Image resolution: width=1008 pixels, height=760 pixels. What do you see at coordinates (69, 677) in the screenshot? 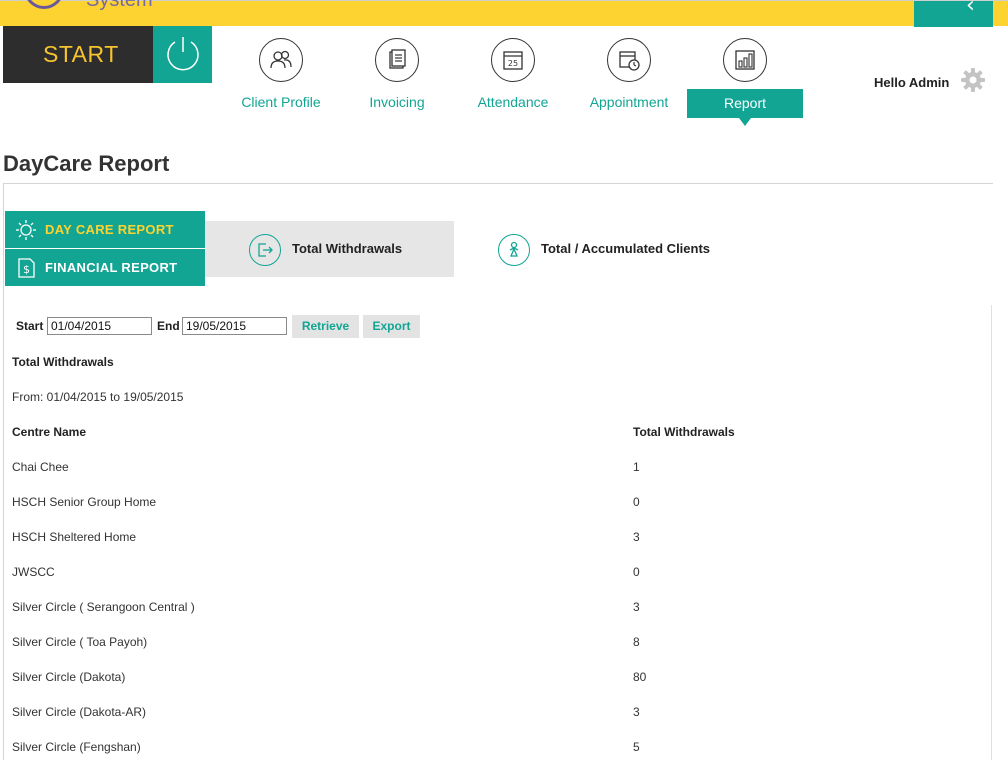
I see `centre-name-cell: Silver Circle (Dakota)` at bounding box center [69, 677].